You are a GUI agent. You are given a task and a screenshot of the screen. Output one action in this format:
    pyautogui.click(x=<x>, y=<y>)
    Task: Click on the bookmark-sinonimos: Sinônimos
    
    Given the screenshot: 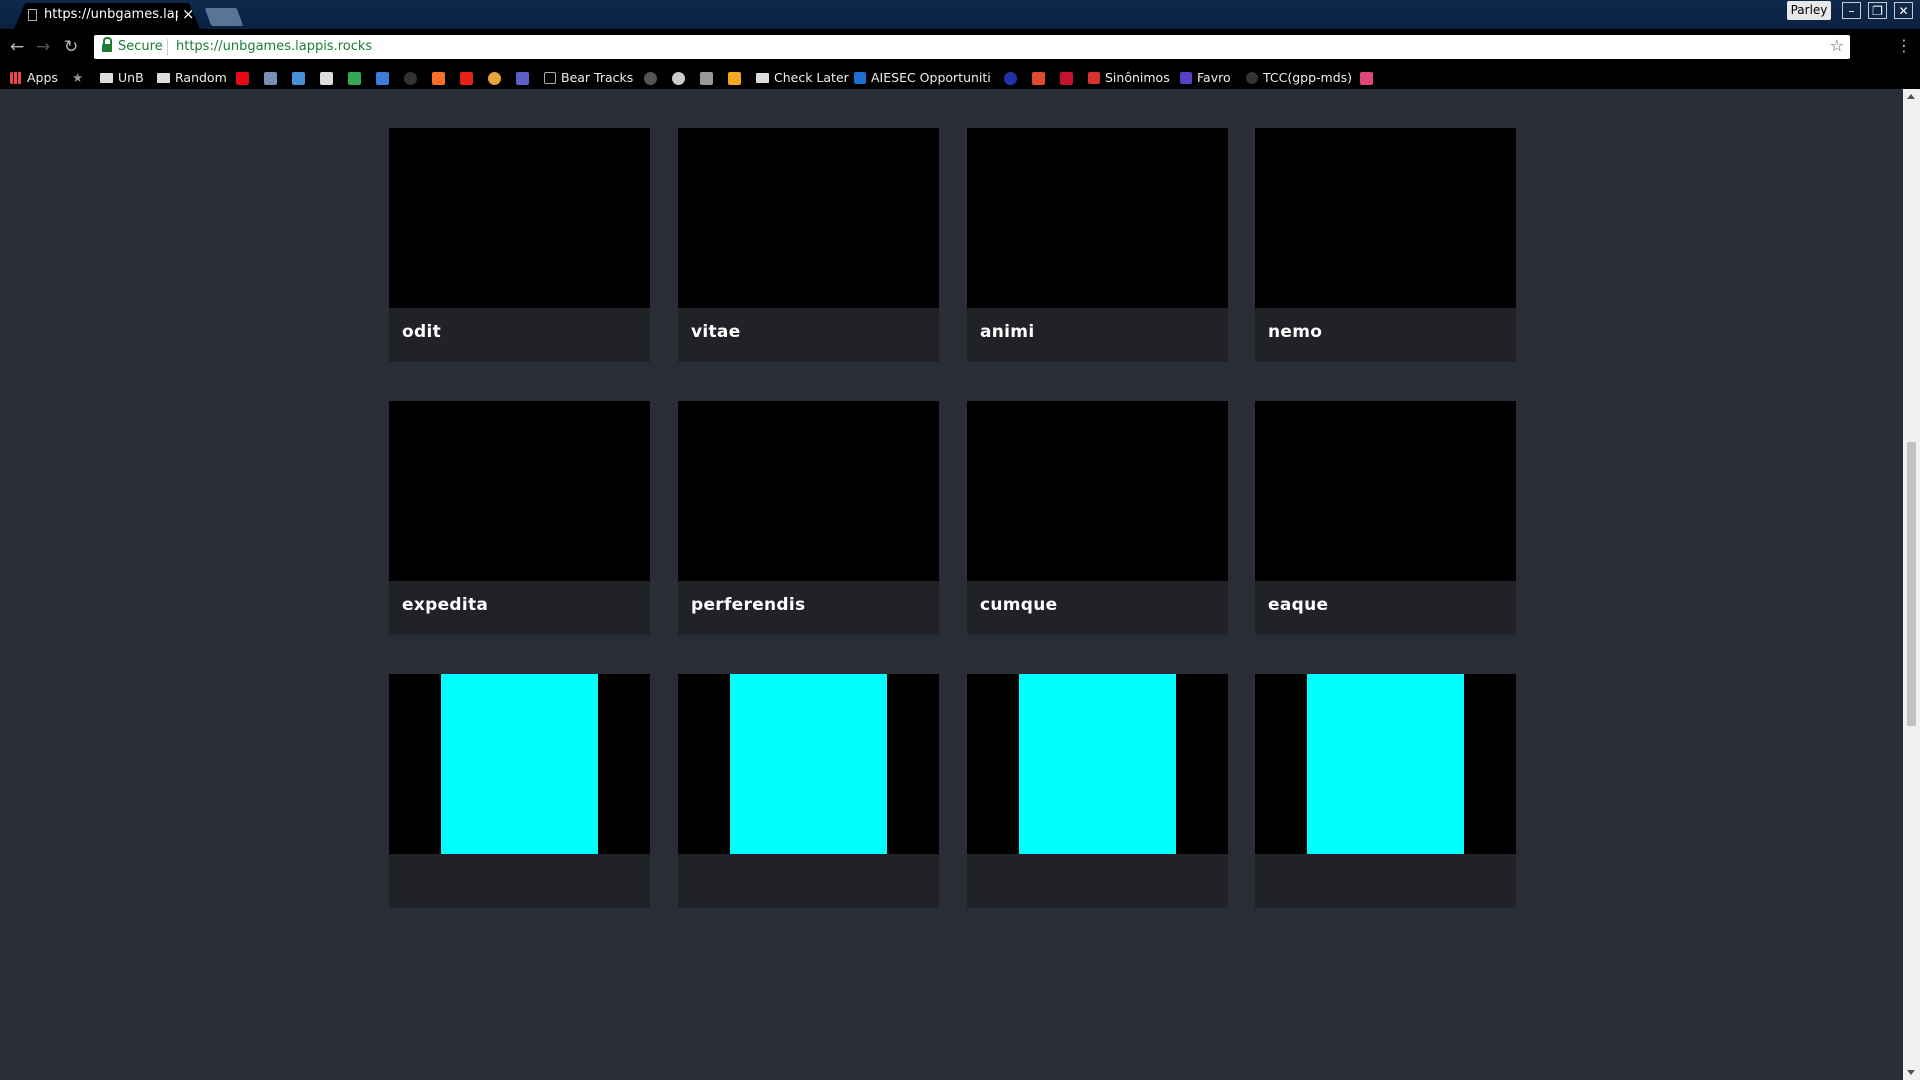 What is the action you would take?
    pyautogui.click(x=1129, y=77)
    